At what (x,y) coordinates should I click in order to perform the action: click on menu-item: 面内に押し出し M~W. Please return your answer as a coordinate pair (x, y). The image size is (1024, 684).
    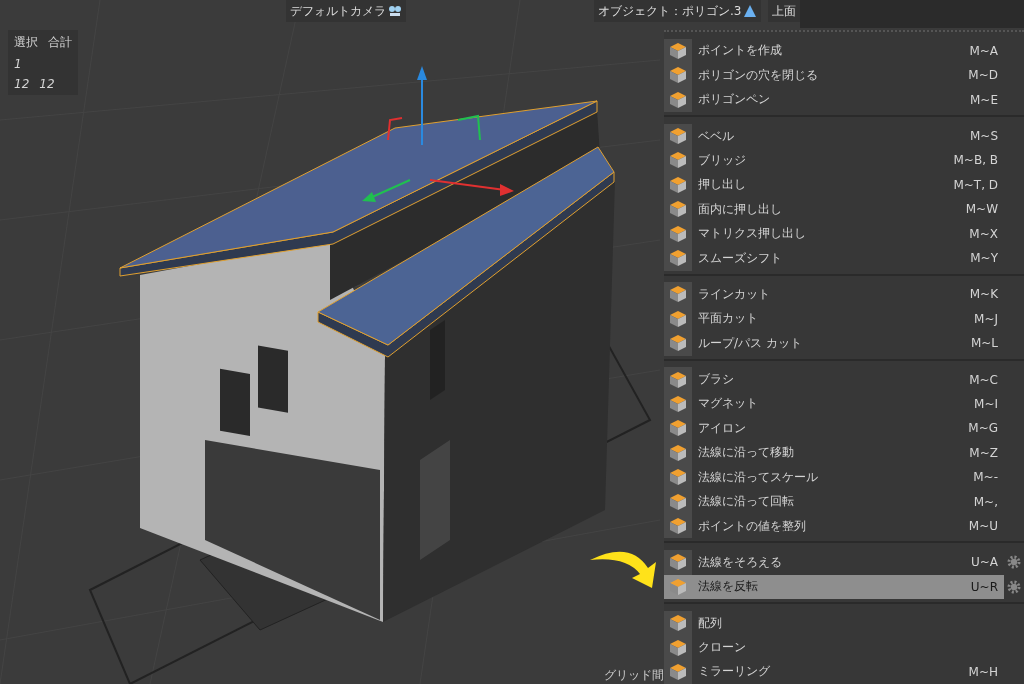
    Looking at the image, I should click on (834, 209).